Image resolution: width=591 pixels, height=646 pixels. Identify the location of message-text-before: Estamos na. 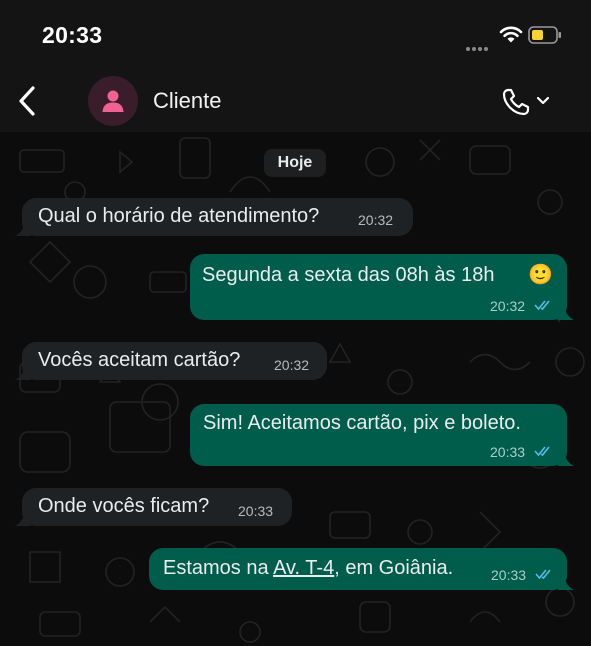
(218, 568).